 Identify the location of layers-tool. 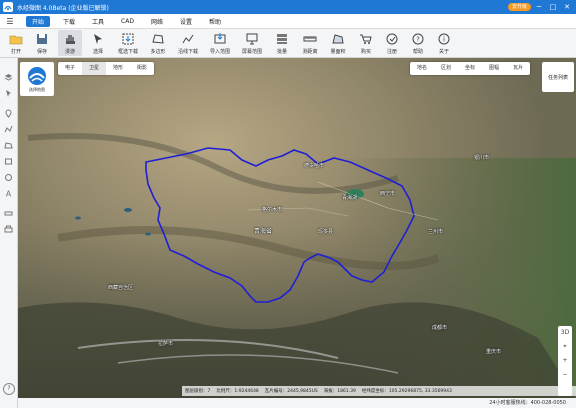
(8, 77).